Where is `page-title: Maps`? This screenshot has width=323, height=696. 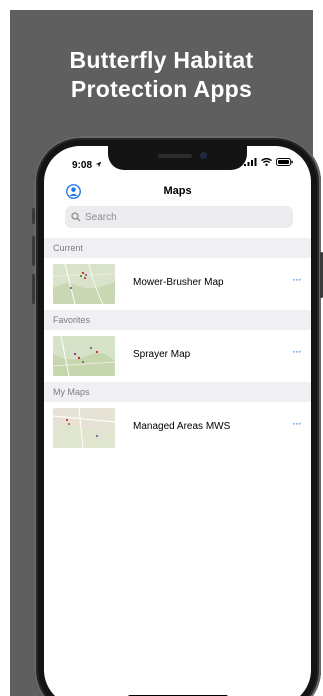
page-title: Maps is located at coordinates (177, 191).